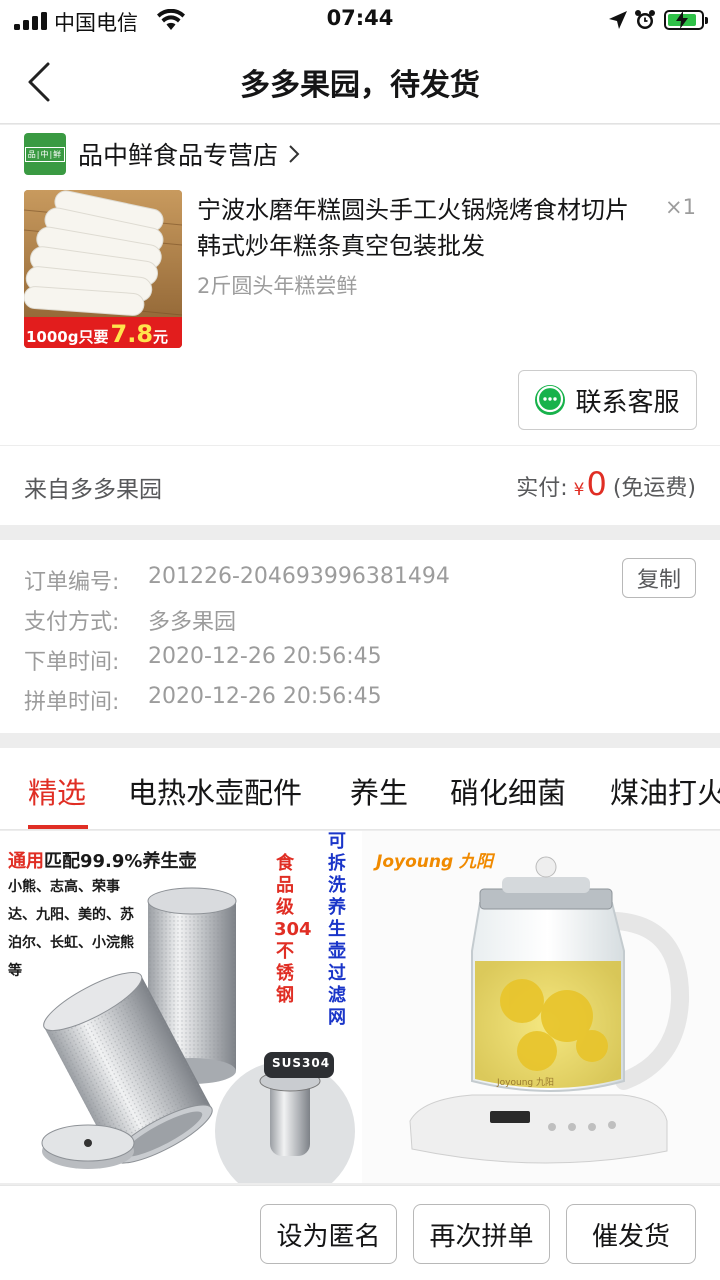 This screenshot has width=720, height=1280. I want to click on payment-value: 0, so click(596, 484).